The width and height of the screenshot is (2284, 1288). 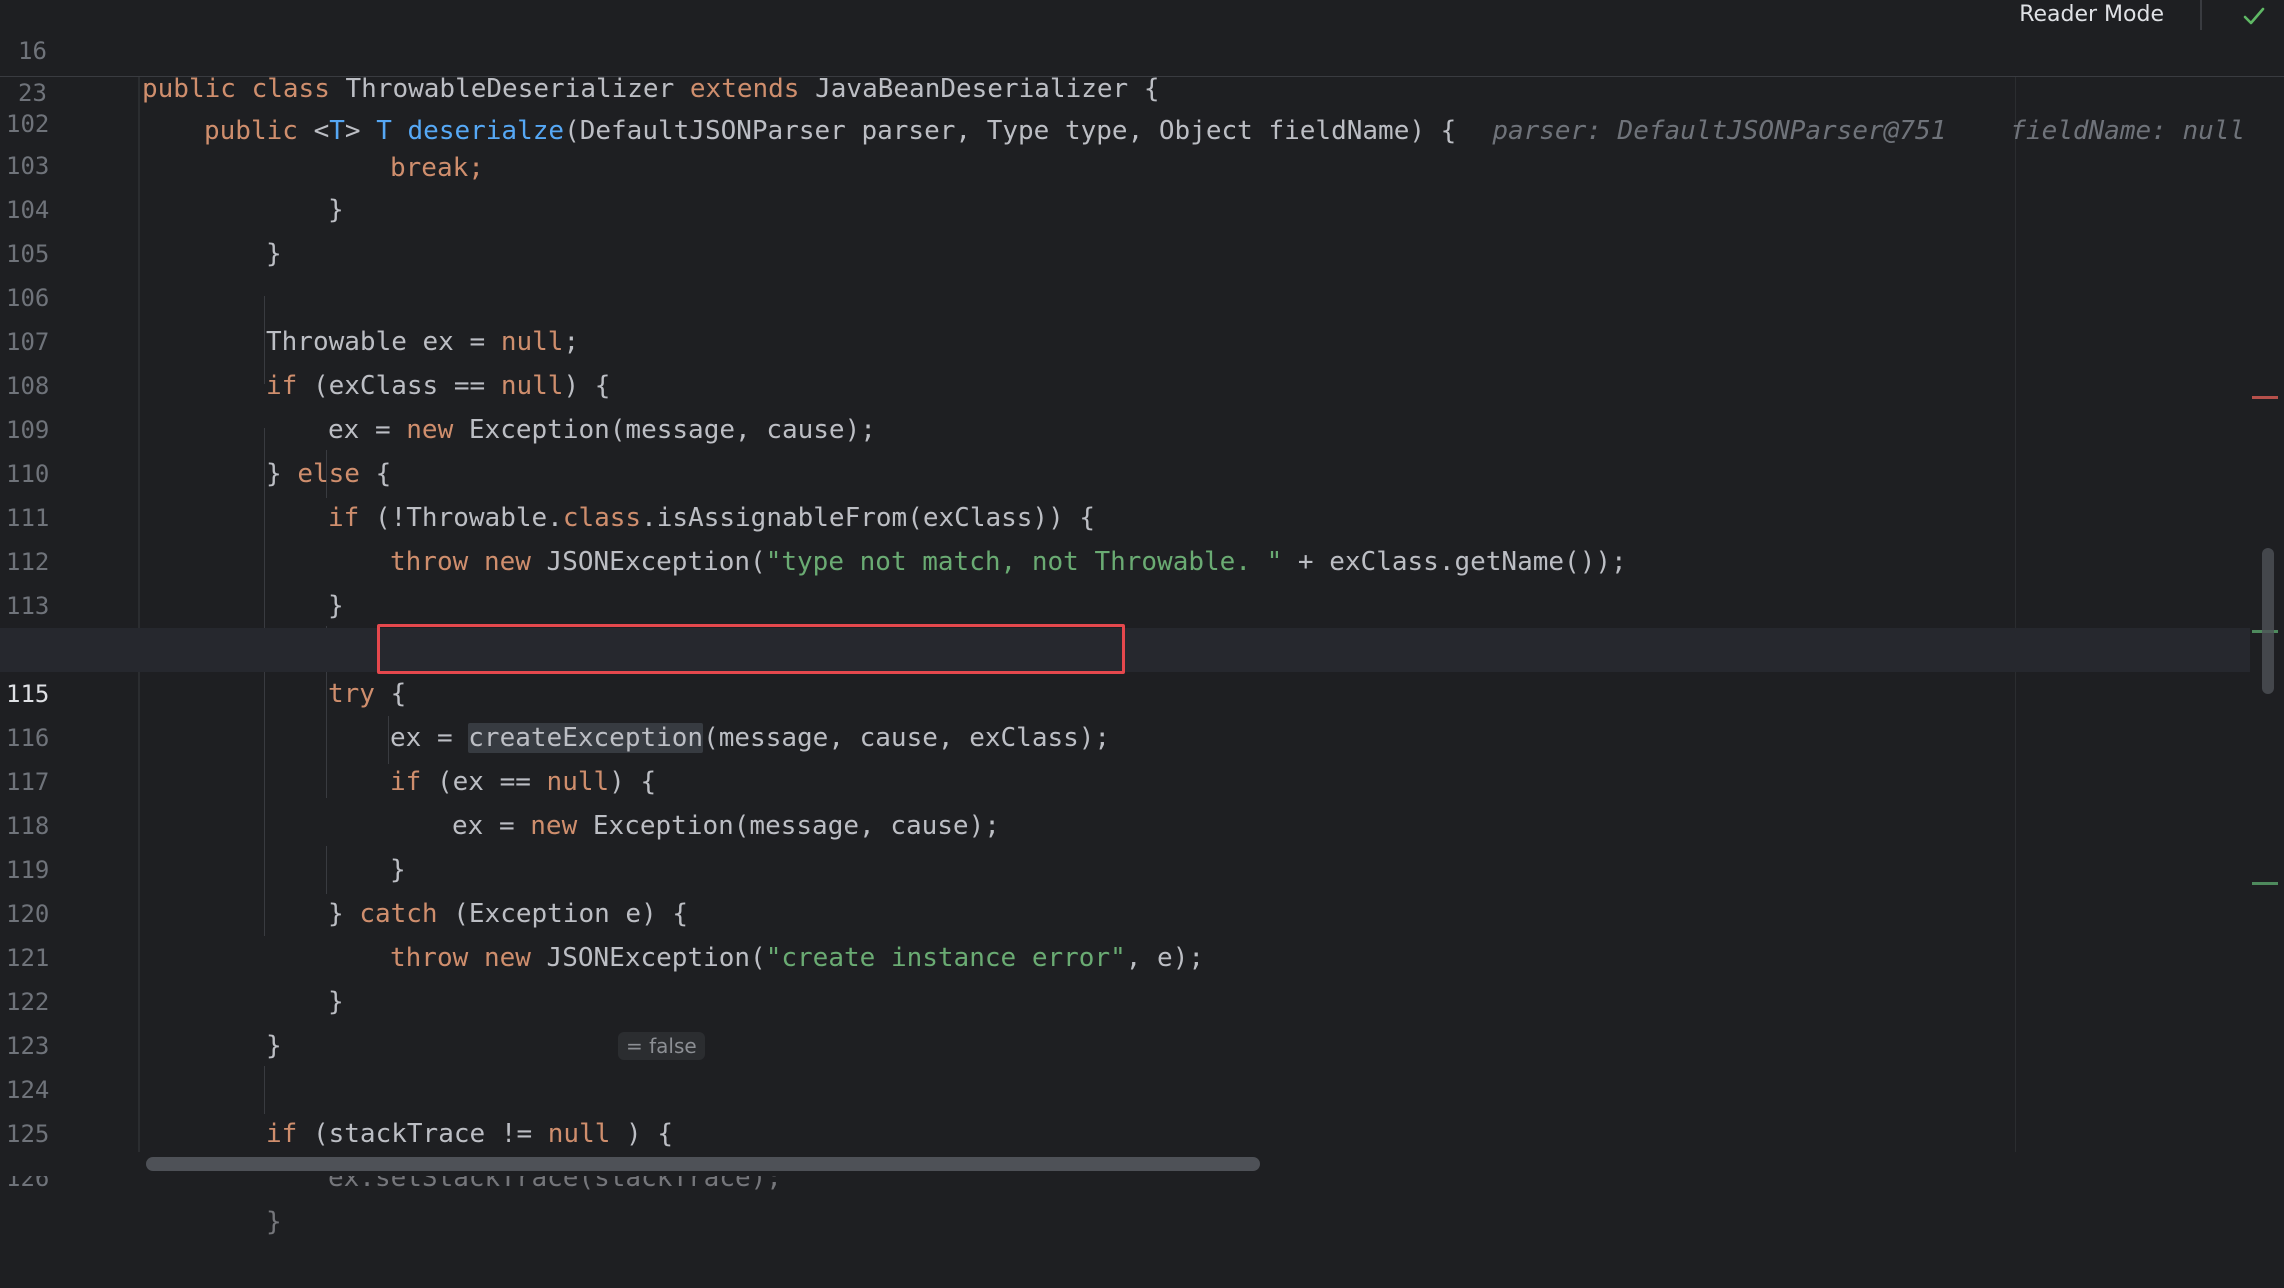 What do you see at coordinates (1125, 1174) in the screenshot?
I see `code-line: 126 }` at bounding box center [1125, 1174].